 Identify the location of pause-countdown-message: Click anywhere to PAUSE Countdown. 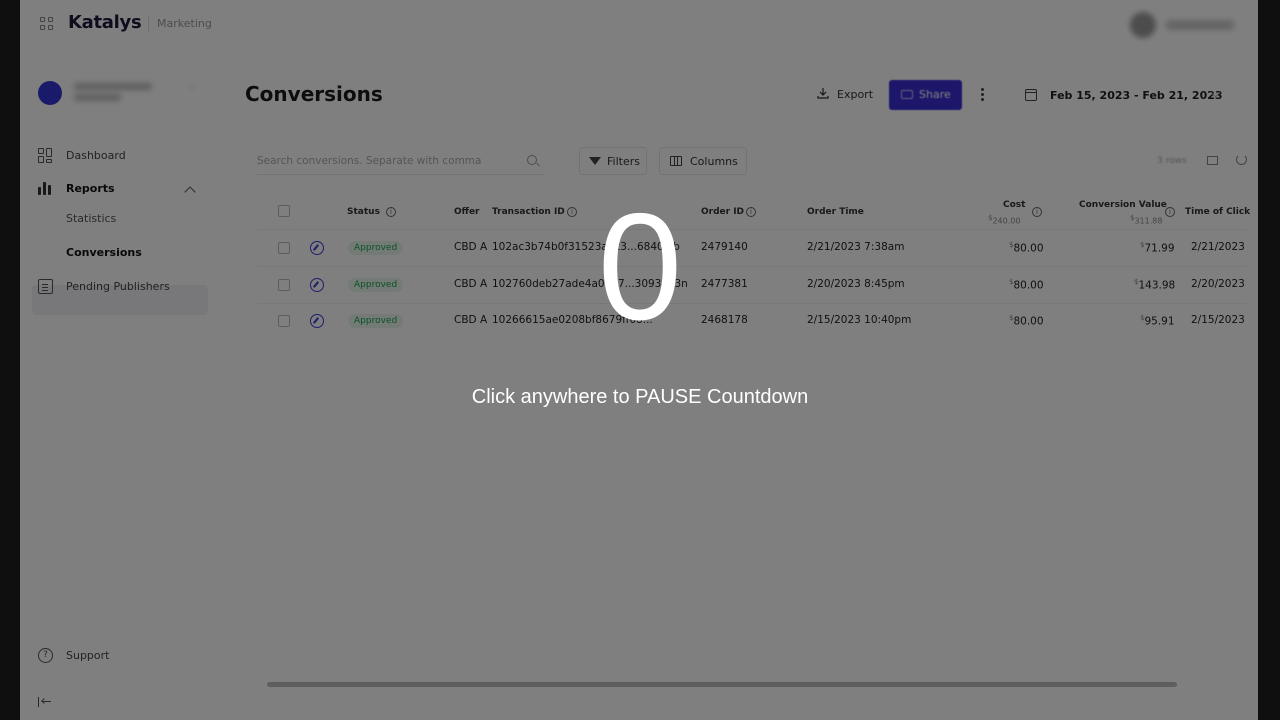
(640, 397).